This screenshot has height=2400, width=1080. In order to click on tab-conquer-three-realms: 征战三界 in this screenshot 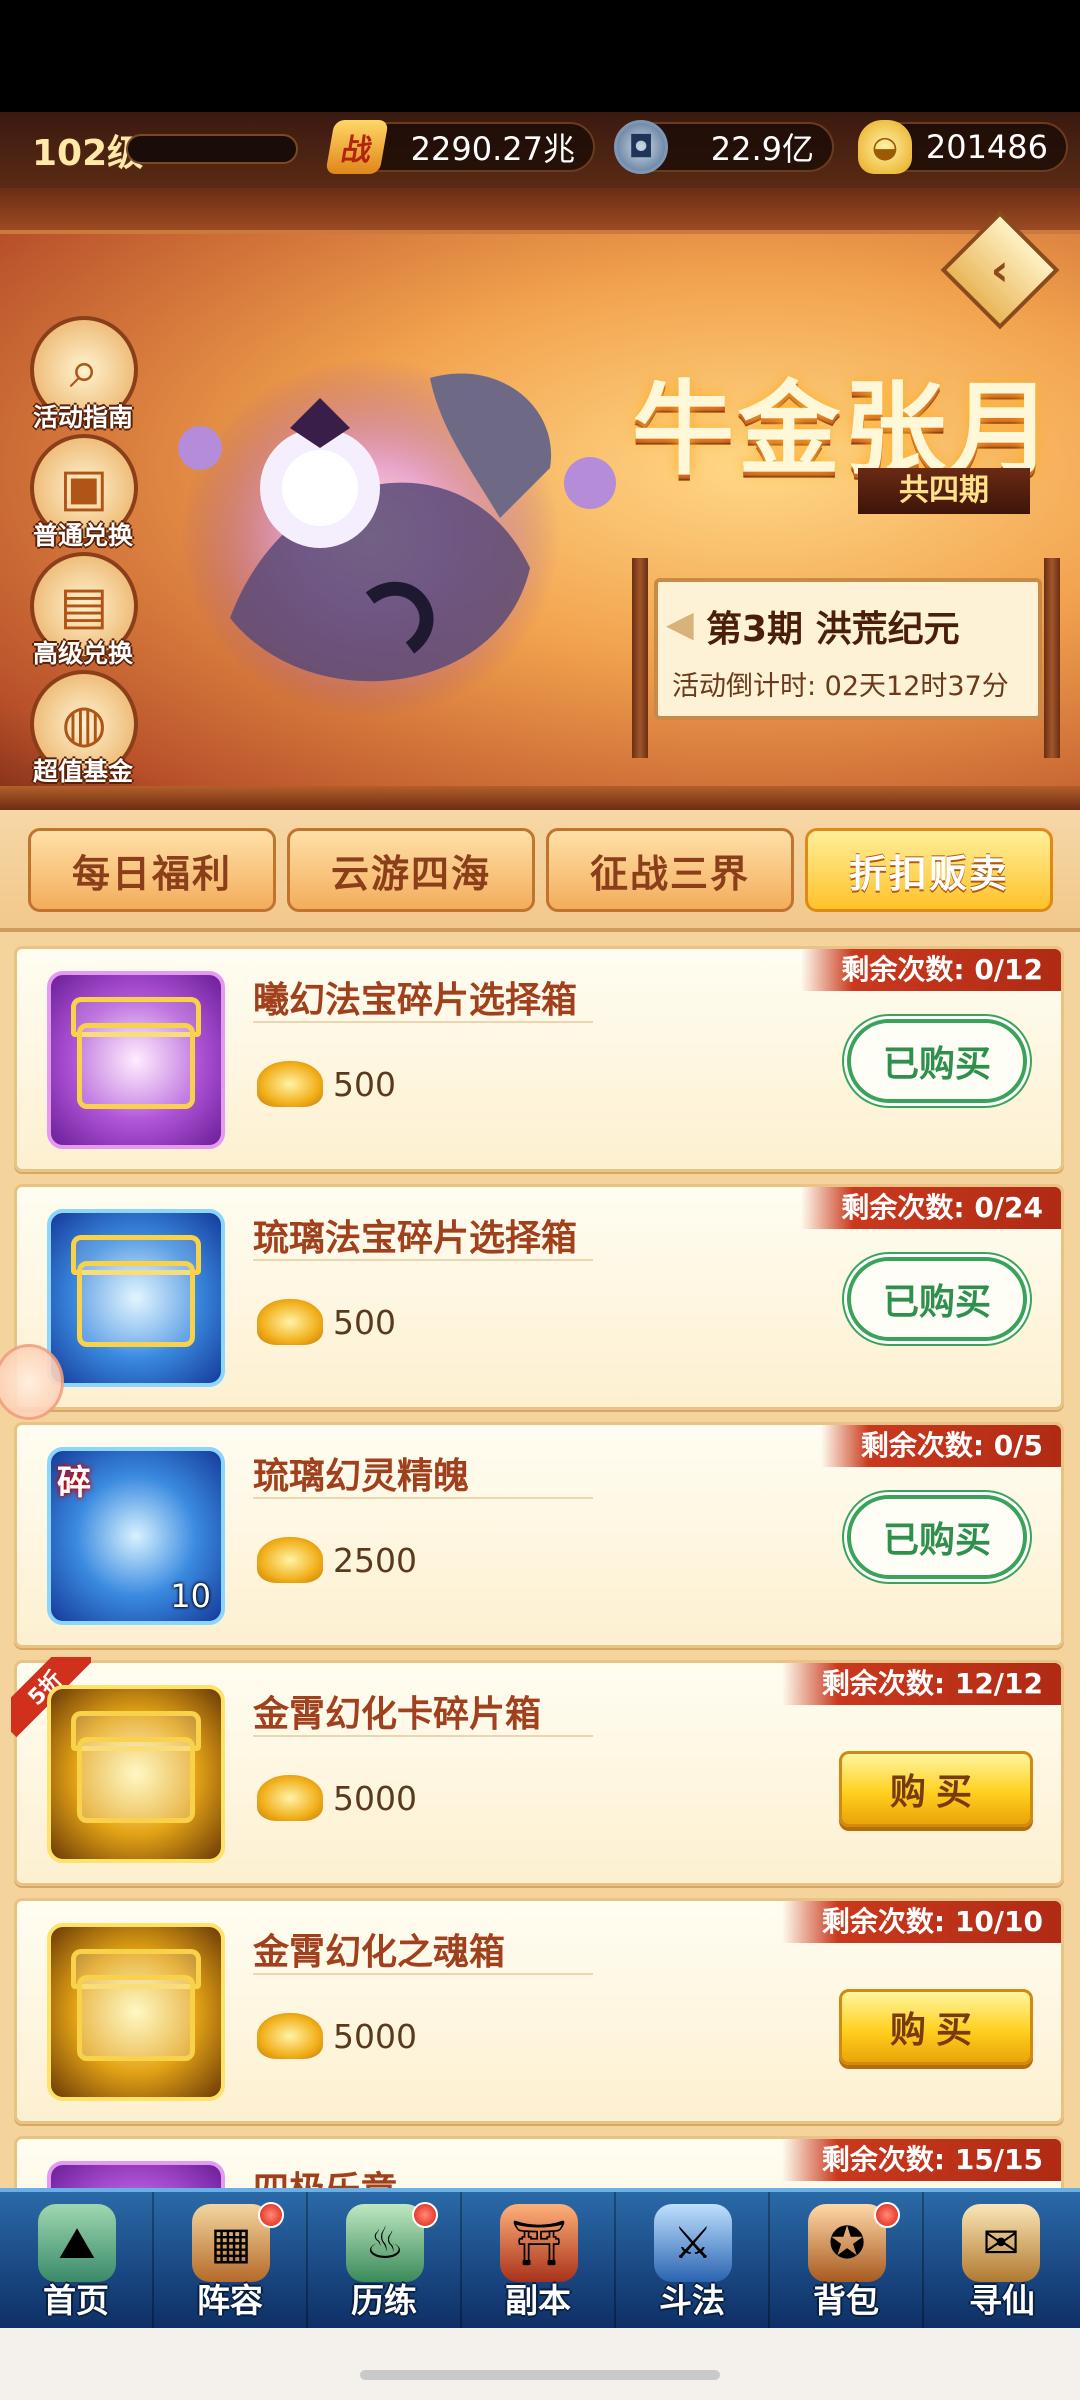, I will do `click(670, 870)`.